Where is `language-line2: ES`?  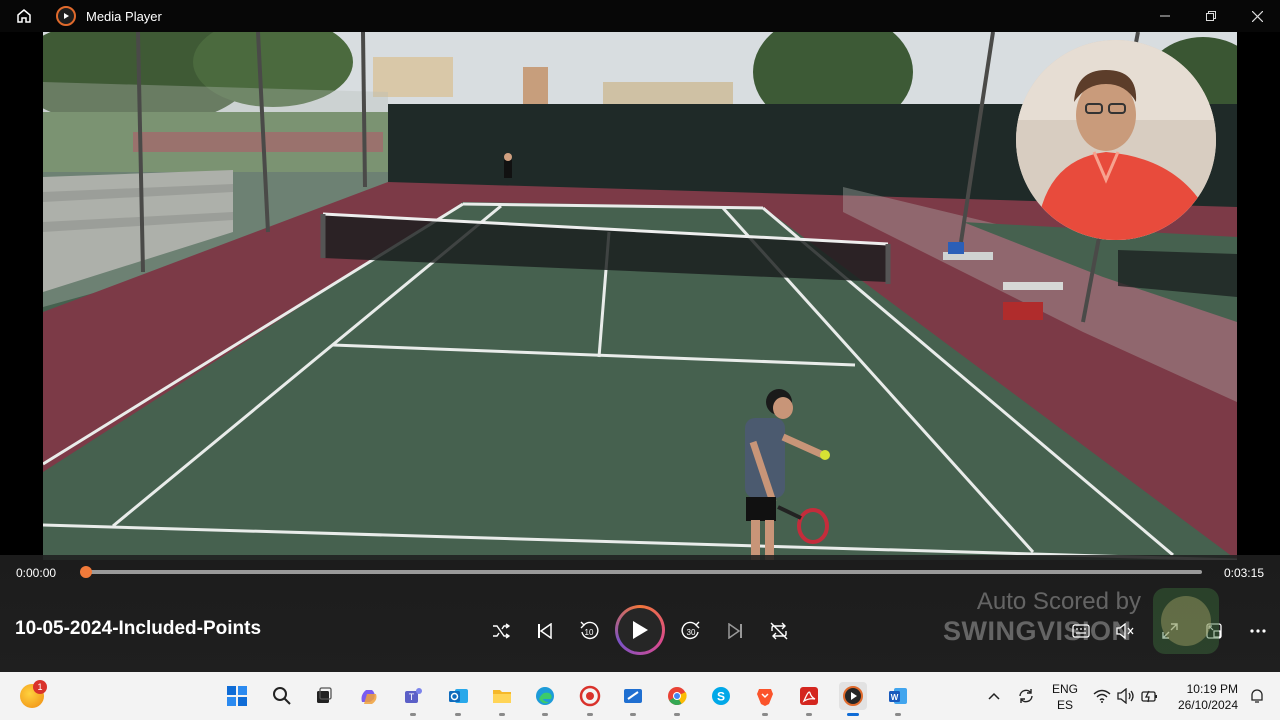 language-line2: ES is located at coordinates (1064, 705).